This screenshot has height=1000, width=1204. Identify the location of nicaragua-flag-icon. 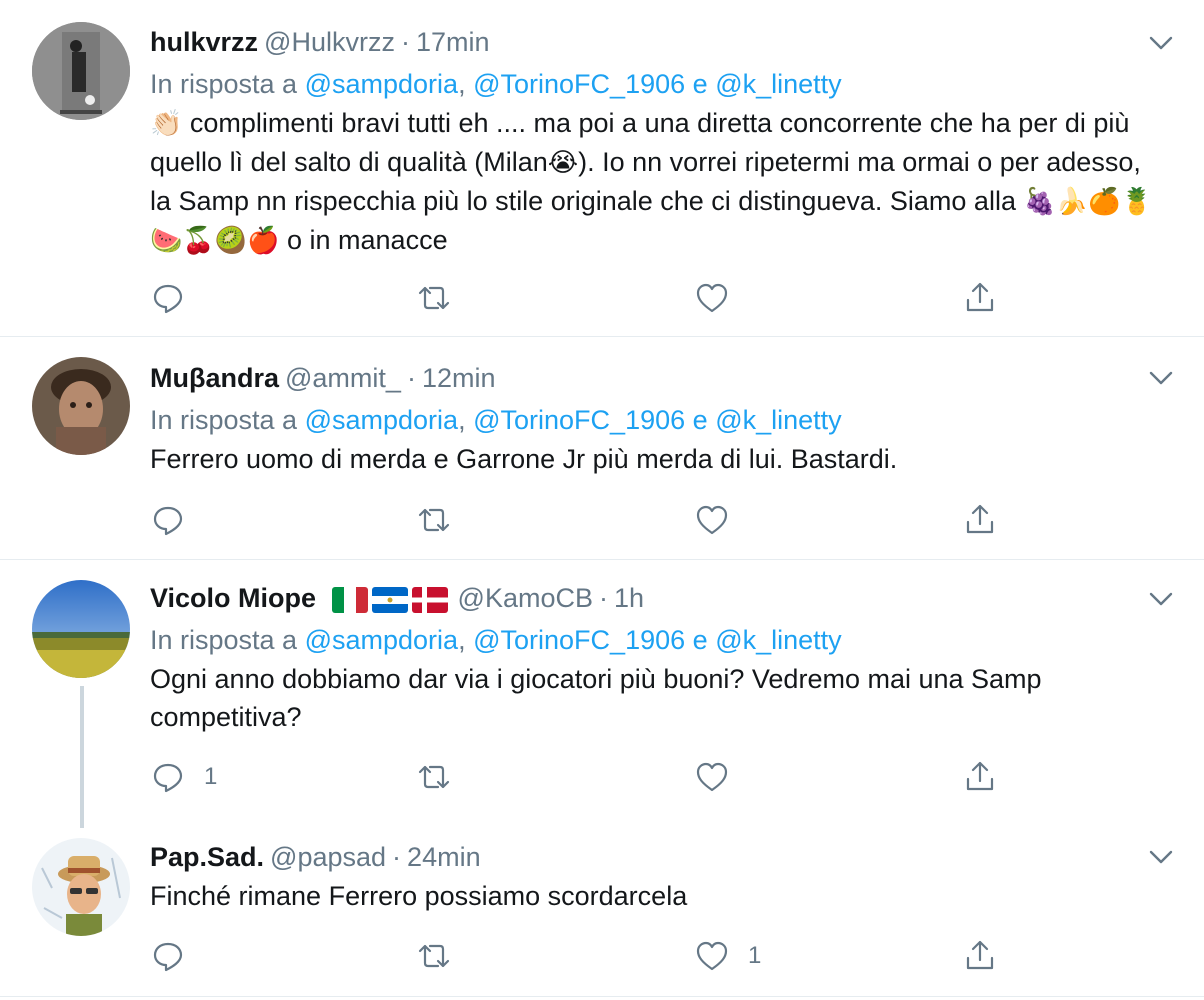
(389, 599).